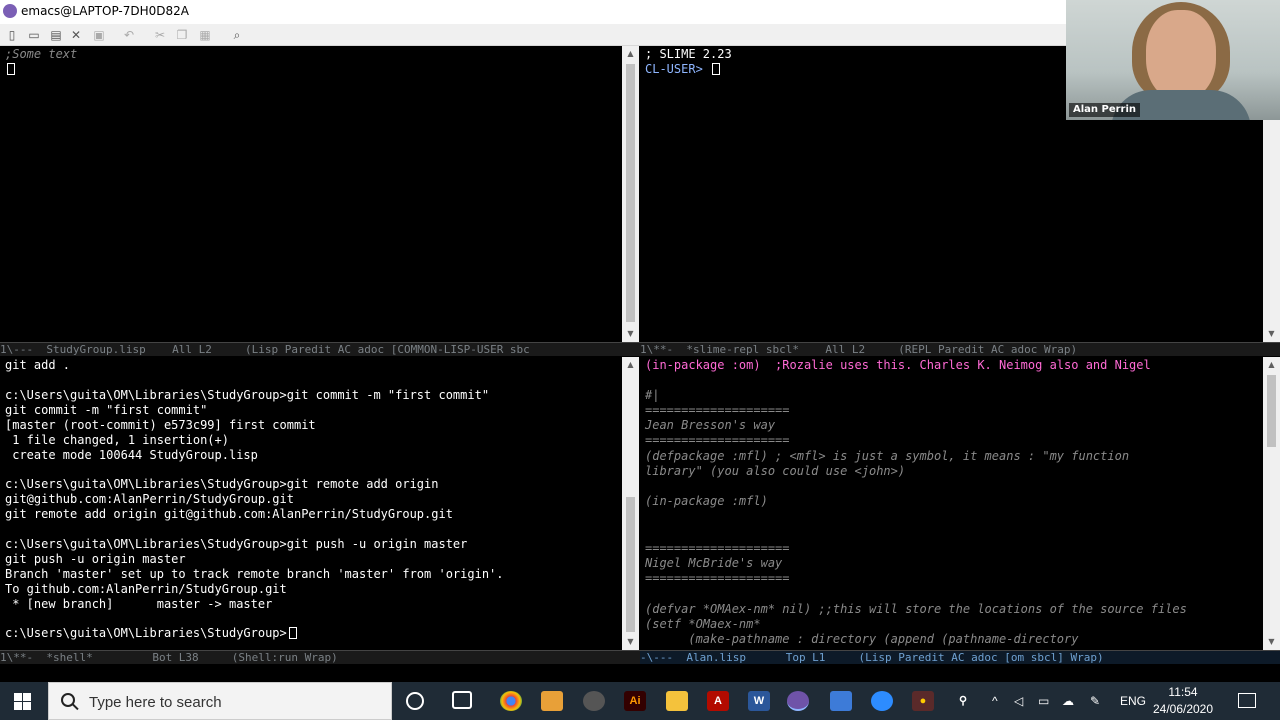 The height and width of the screenshot is (720, 1280). Describe the element at coordinates (415, 701) in the screenshot. I see `cortana-icon` at that location.